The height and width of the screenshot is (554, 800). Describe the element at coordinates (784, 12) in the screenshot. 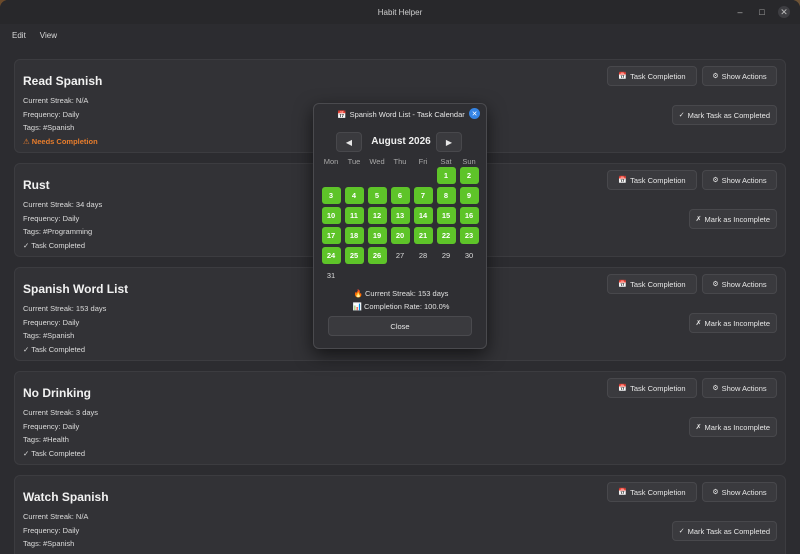

I see `close-icon: ✕` at that location.